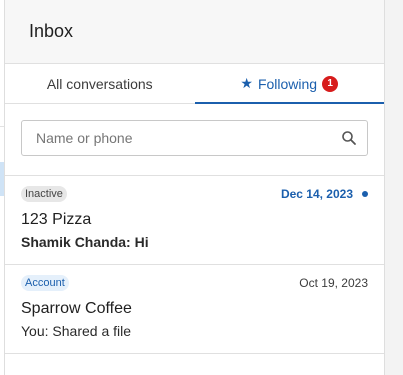 This screenshot has width=403, height=375. Describe the element at coordinates (56, 219) in the screenshot. I see `conversation-name: 123 Pizza` at that location.